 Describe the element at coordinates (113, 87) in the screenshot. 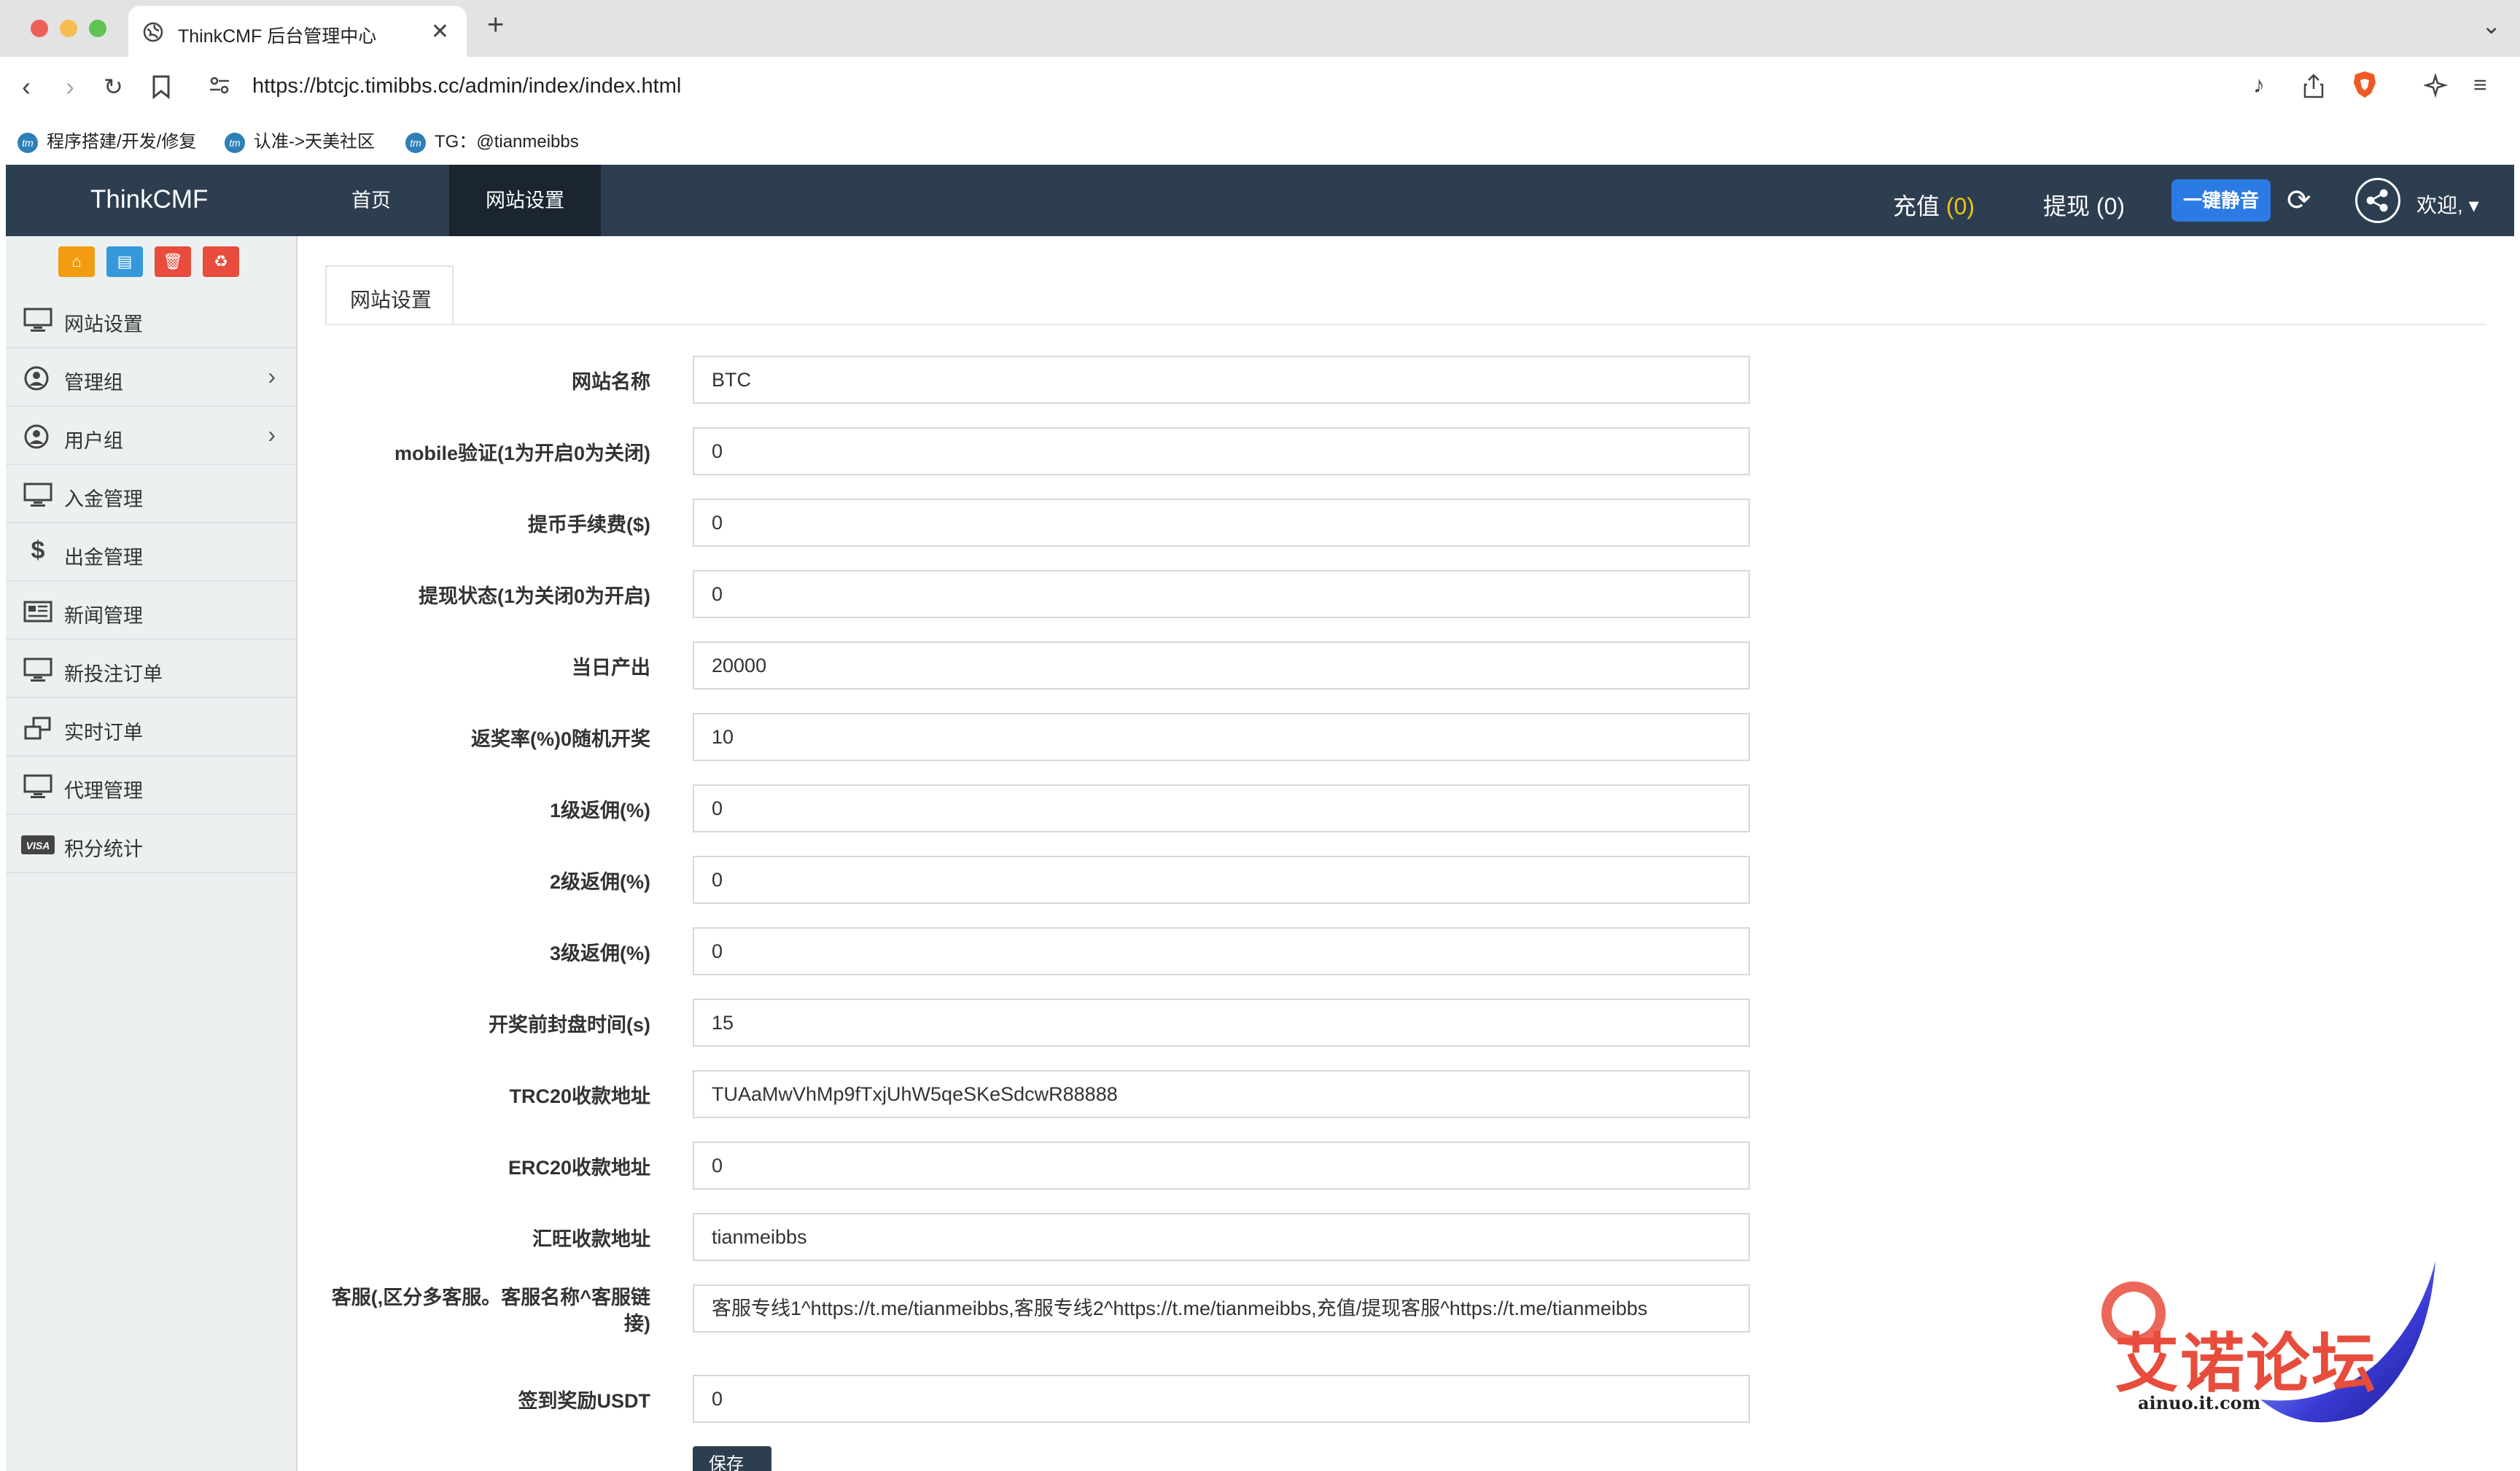

I see `reload-icon: ↻` at that location.